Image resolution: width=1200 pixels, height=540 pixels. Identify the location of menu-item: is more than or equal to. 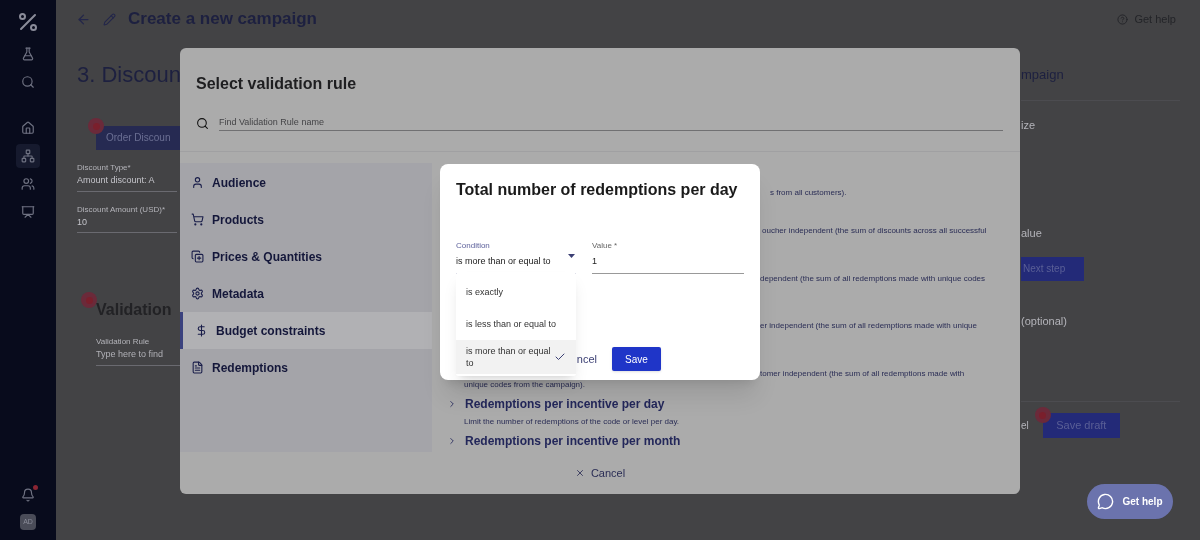
(516, 357).